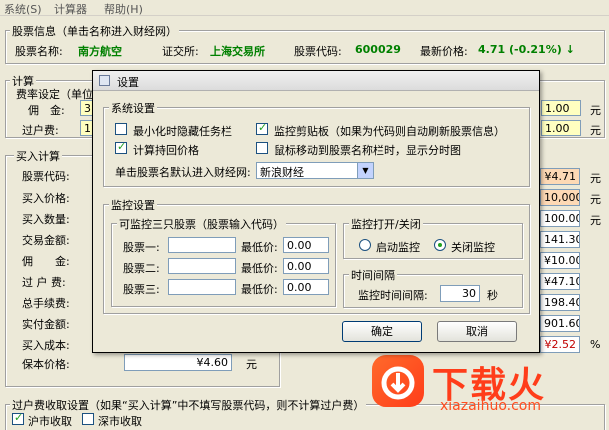 This screenshot has height=430, width=609. Describe the element at coordinates (561, 108) in the screenshot. I see `commission-min-field: 1.00` at that location.